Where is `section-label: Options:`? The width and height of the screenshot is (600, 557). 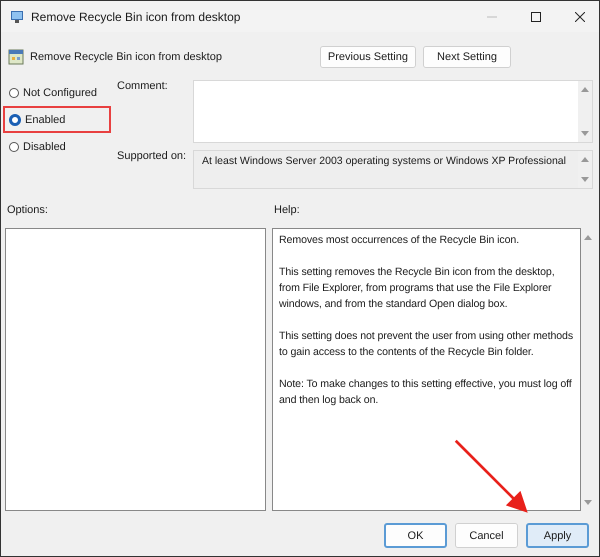 section-label: Options: is located at coordinates (28, 210).